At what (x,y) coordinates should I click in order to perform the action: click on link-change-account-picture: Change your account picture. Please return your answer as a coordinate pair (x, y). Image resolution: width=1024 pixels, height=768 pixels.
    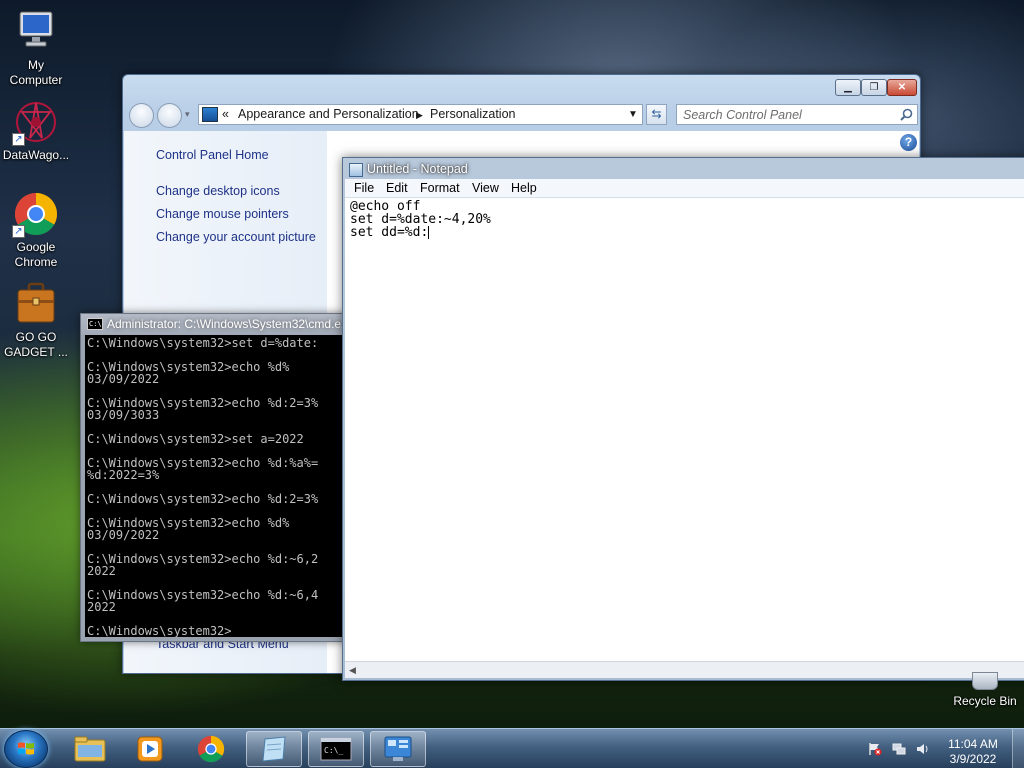
    Looking at the image, I should click on (236, 237).